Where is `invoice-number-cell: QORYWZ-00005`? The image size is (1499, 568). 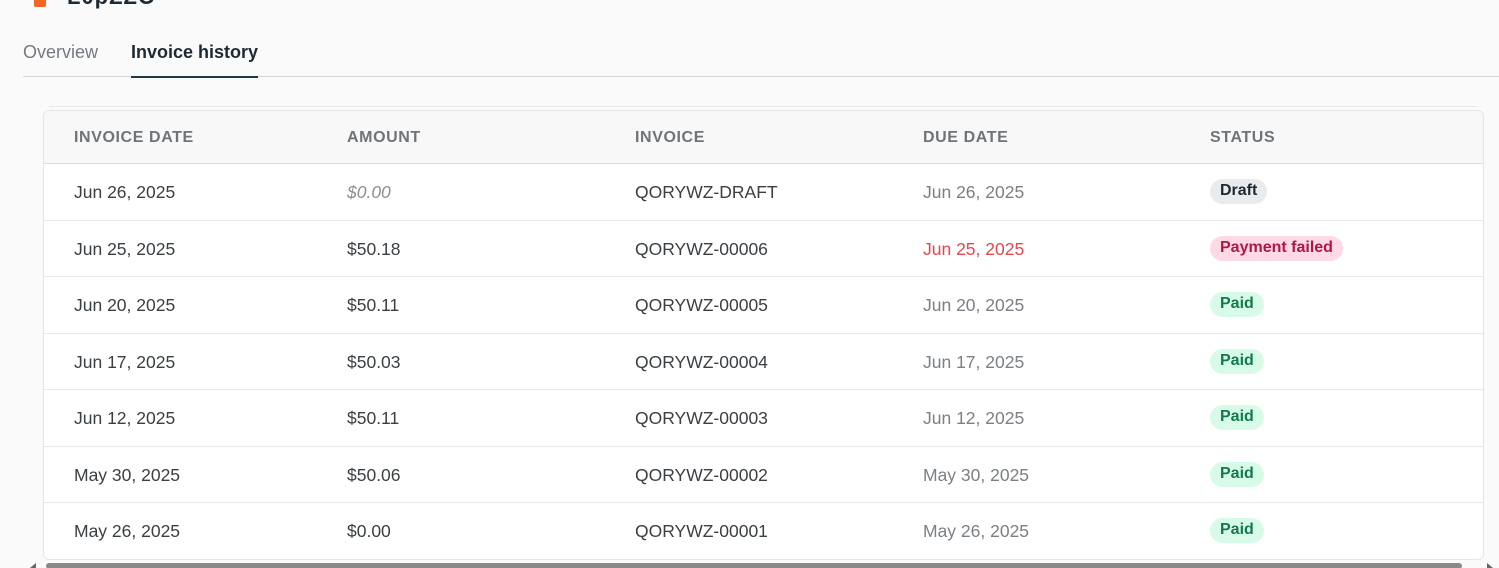
invoice-number-cell: QORYWZ-00005 is located at coordinates (701, 305).